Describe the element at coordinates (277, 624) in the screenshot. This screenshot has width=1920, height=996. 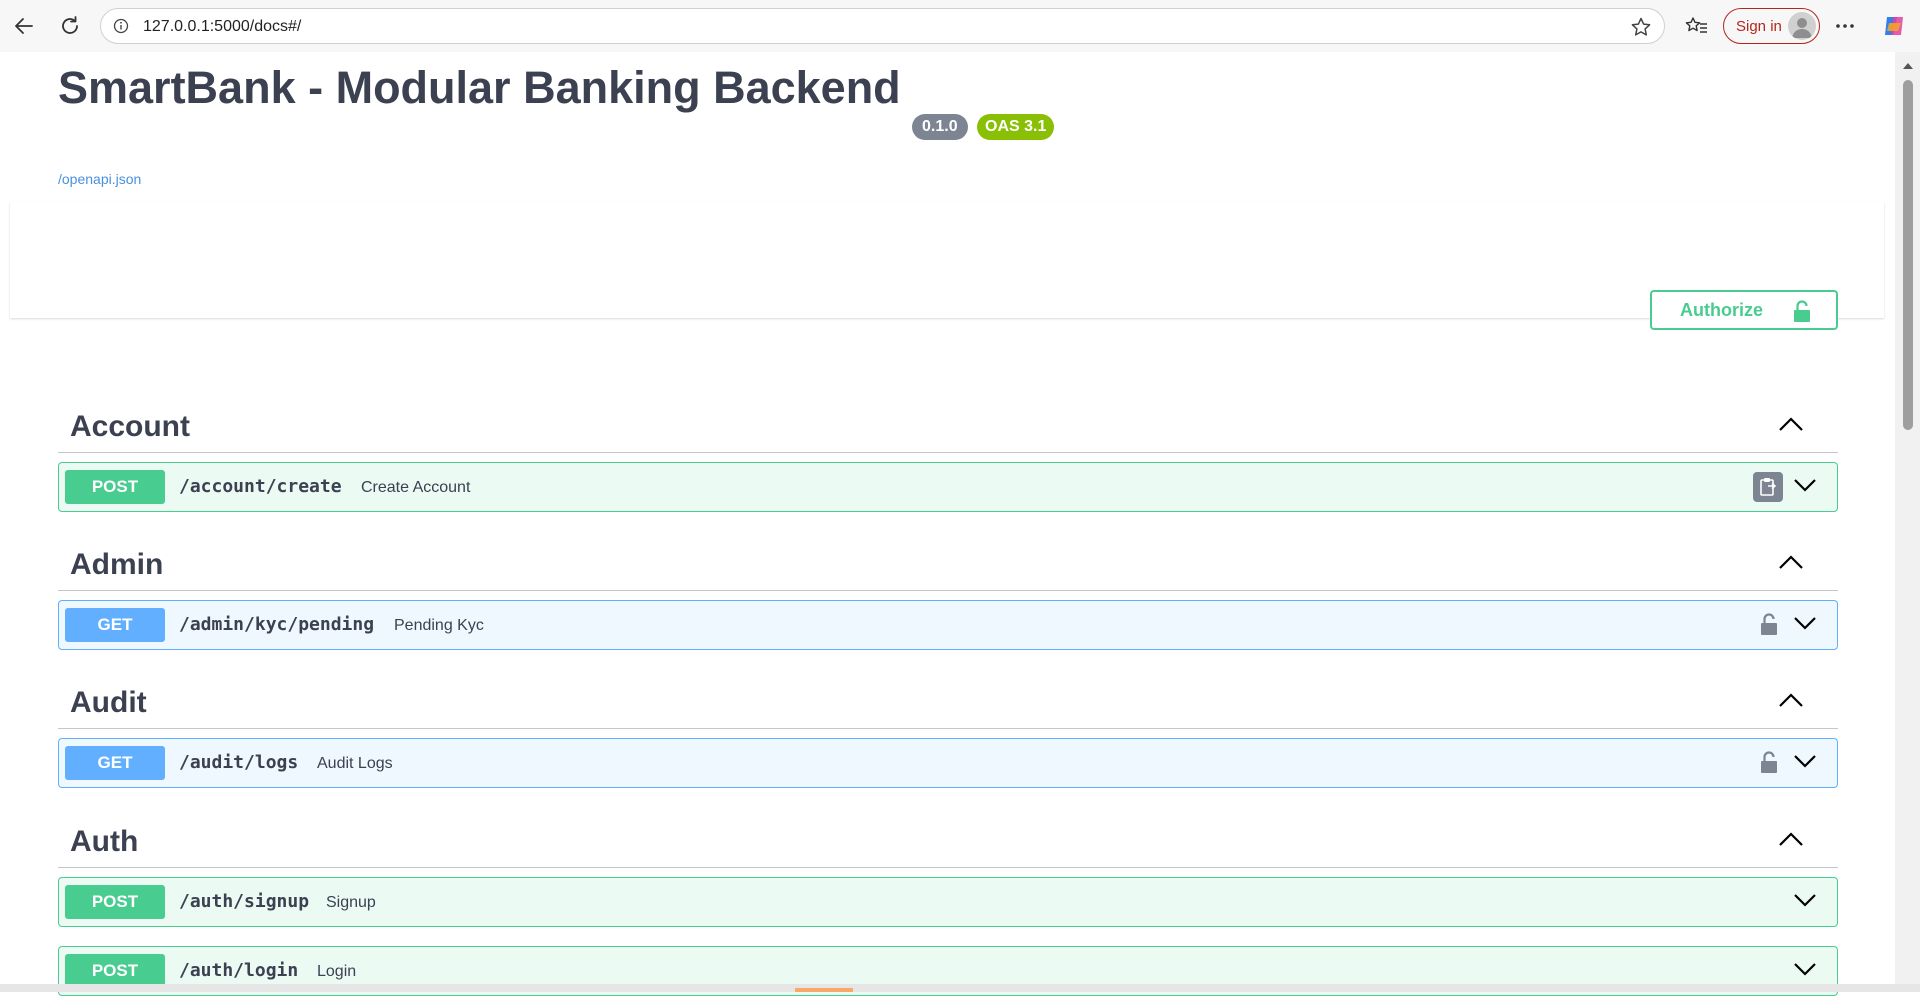
I see `operation-path: /admin/kyc/pending` at that location.